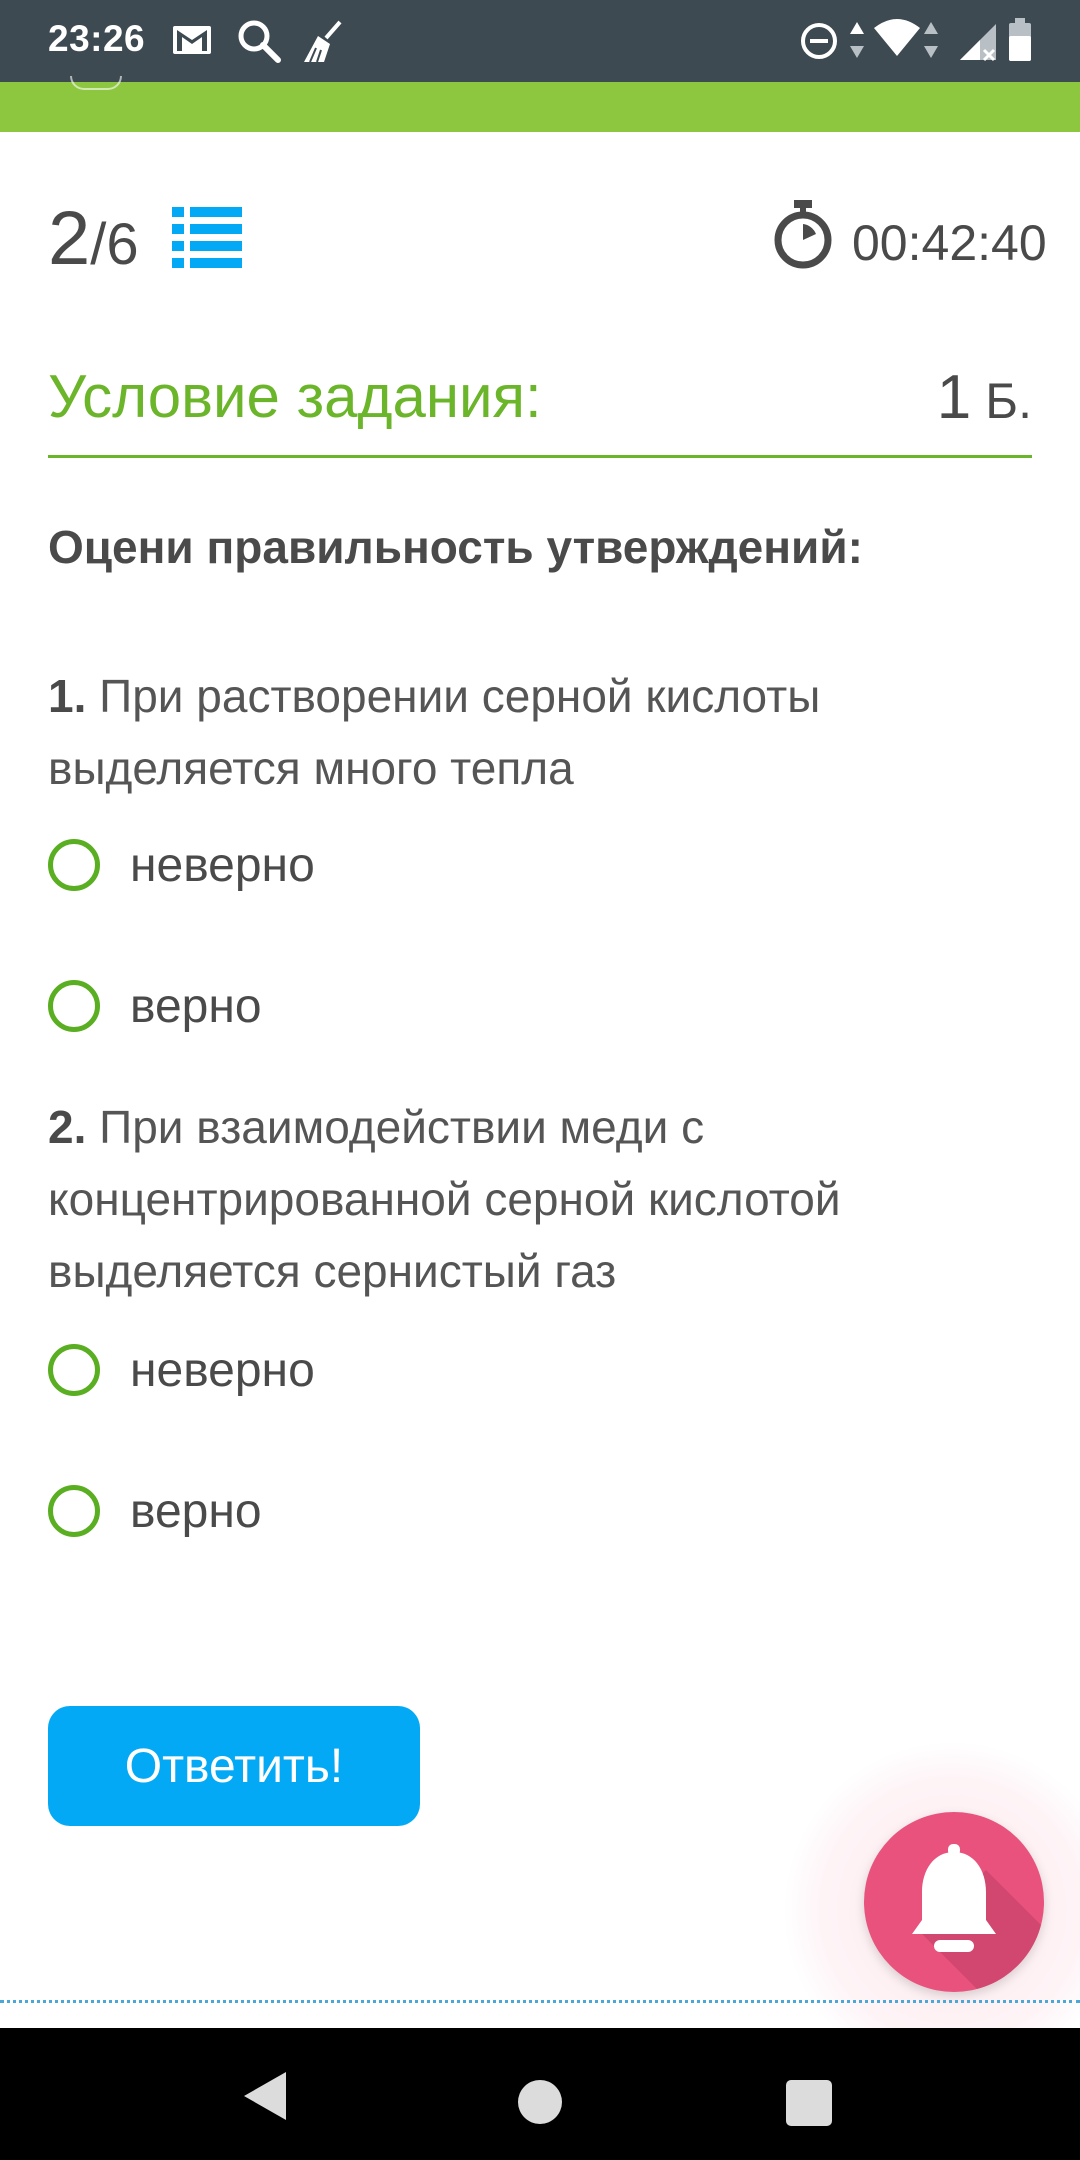 The image size is (1080, 2160). Describe the element at coordinates (323, 43) in the screenshot. I see `broom-icon` at that location.